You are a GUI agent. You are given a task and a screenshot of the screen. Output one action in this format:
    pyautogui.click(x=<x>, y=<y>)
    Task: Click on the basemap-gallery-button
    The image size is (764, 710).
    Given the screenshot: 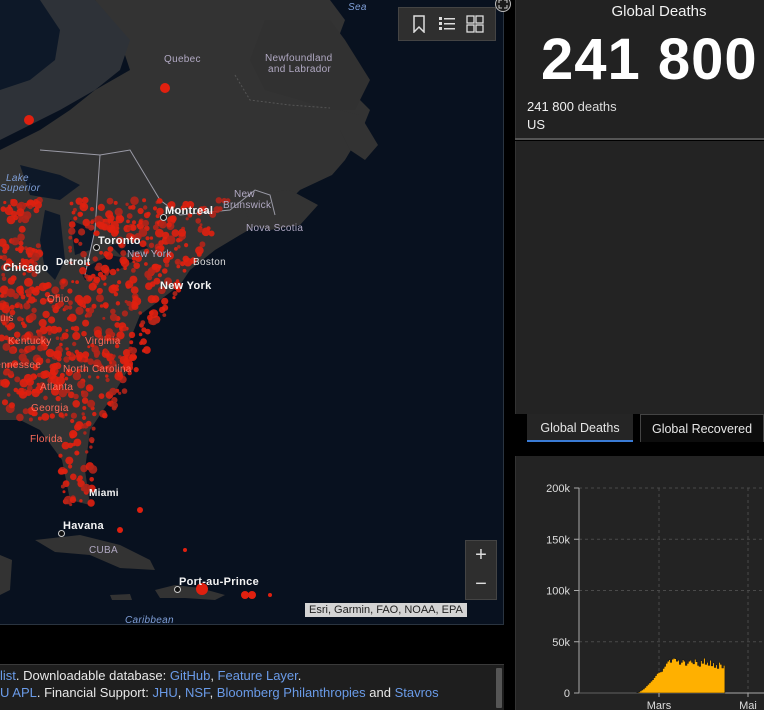 What is the action you would take?
    pyautogui.click(x=475, y=24)
    